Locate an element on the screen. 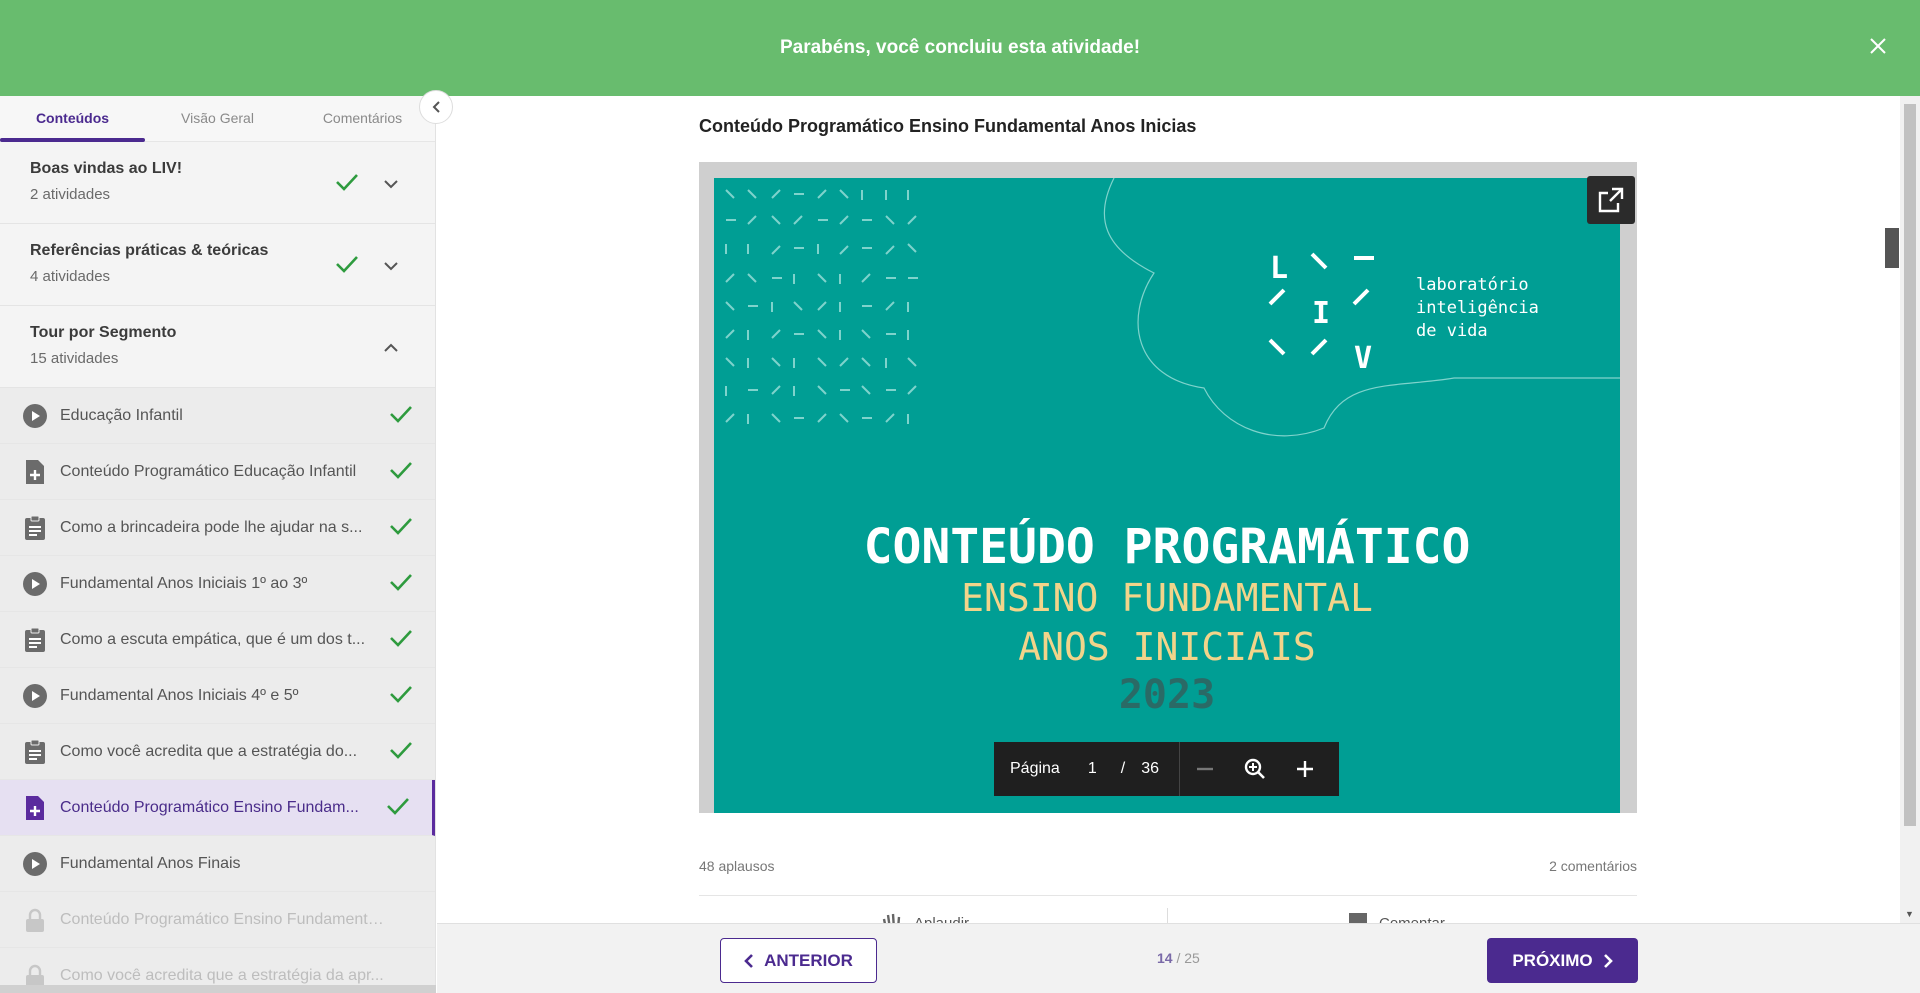 This screenshot has height=993, width=1920. dash-pattern is located at coordinates (821, 306).